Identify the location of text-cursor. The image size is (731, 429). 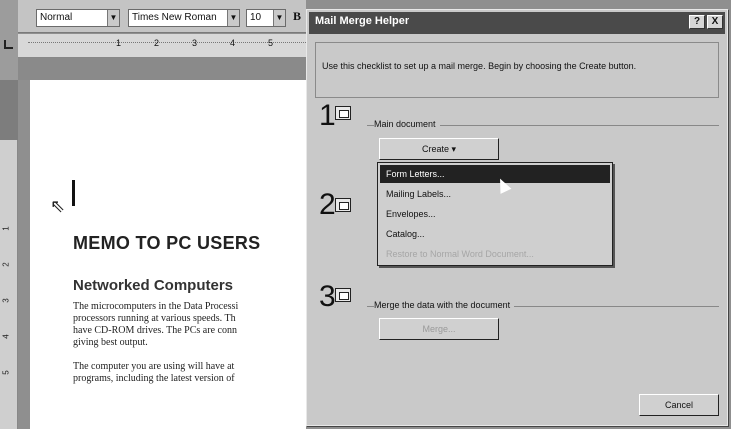
(73, 193).